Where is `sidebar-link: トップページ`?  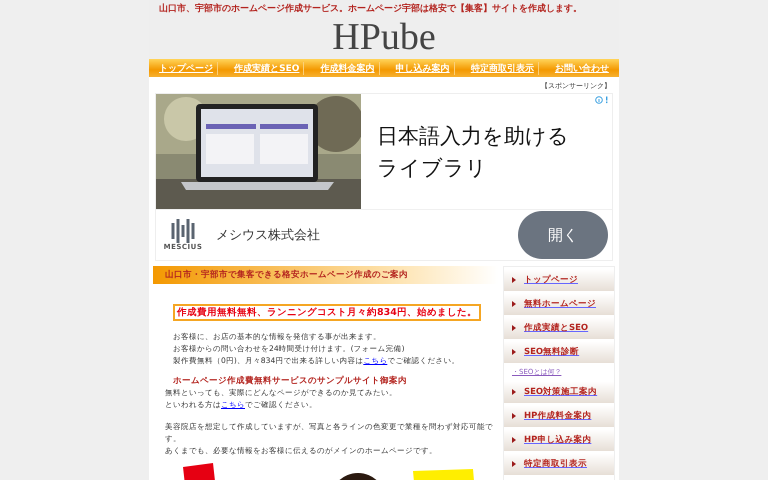
sidebar-link: トップページ is located at coordinates (559, 280).